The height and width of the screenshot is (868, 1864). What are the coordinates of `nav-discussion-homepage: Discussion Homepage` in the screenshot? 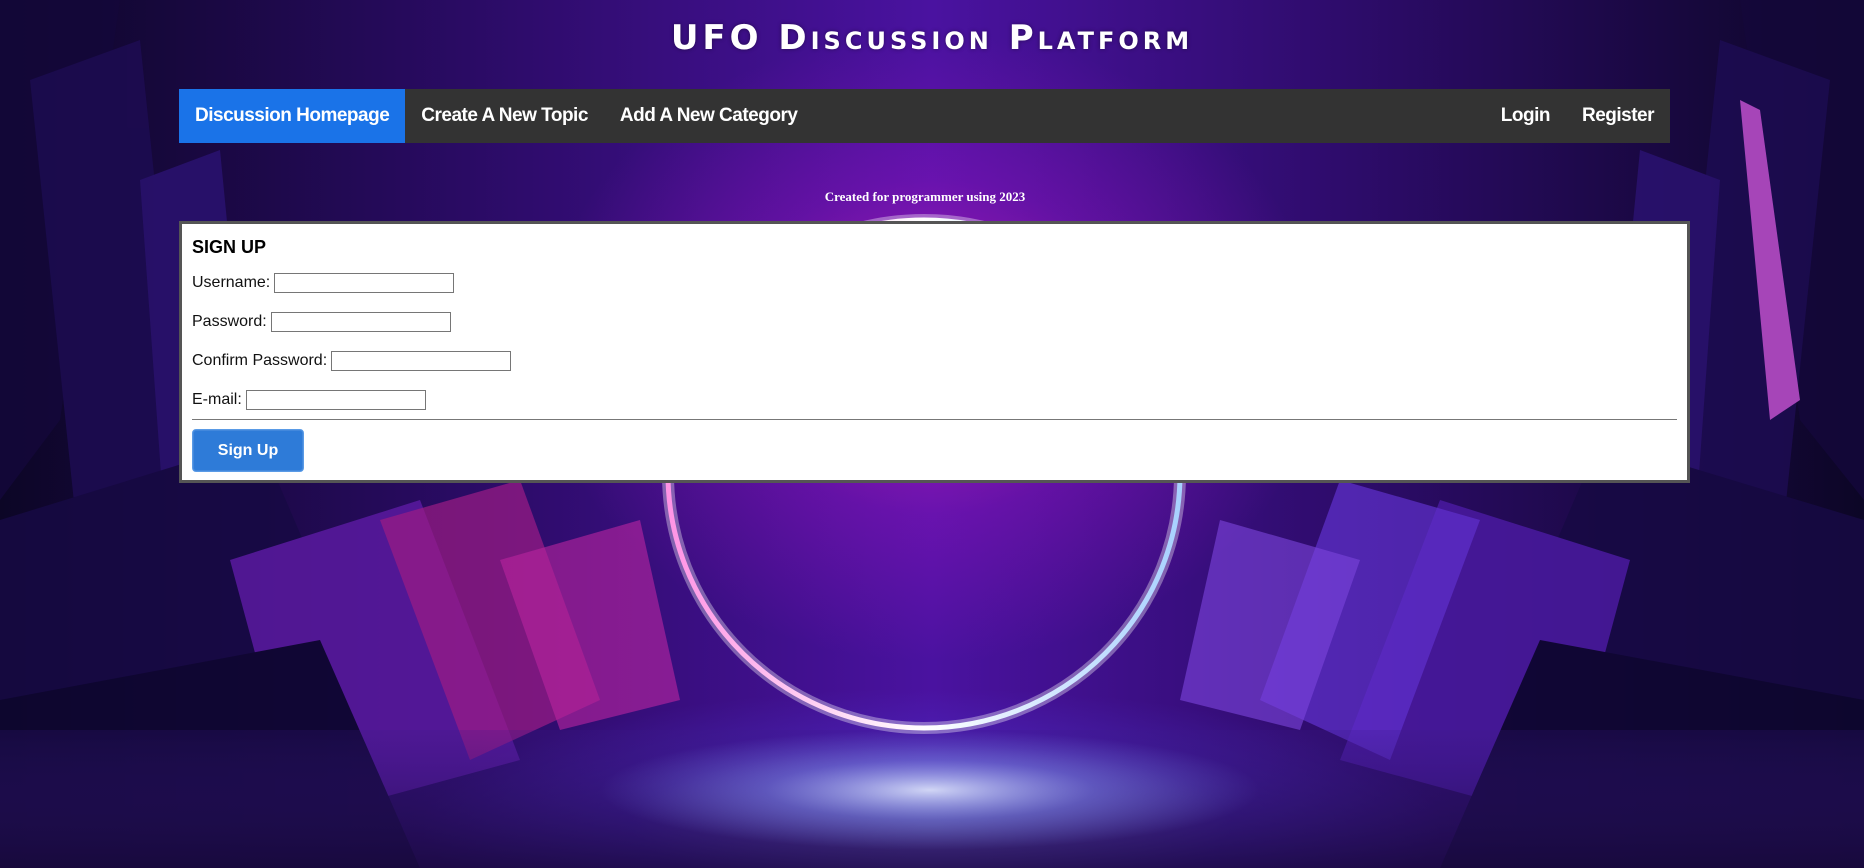 It's located at (292, 116).